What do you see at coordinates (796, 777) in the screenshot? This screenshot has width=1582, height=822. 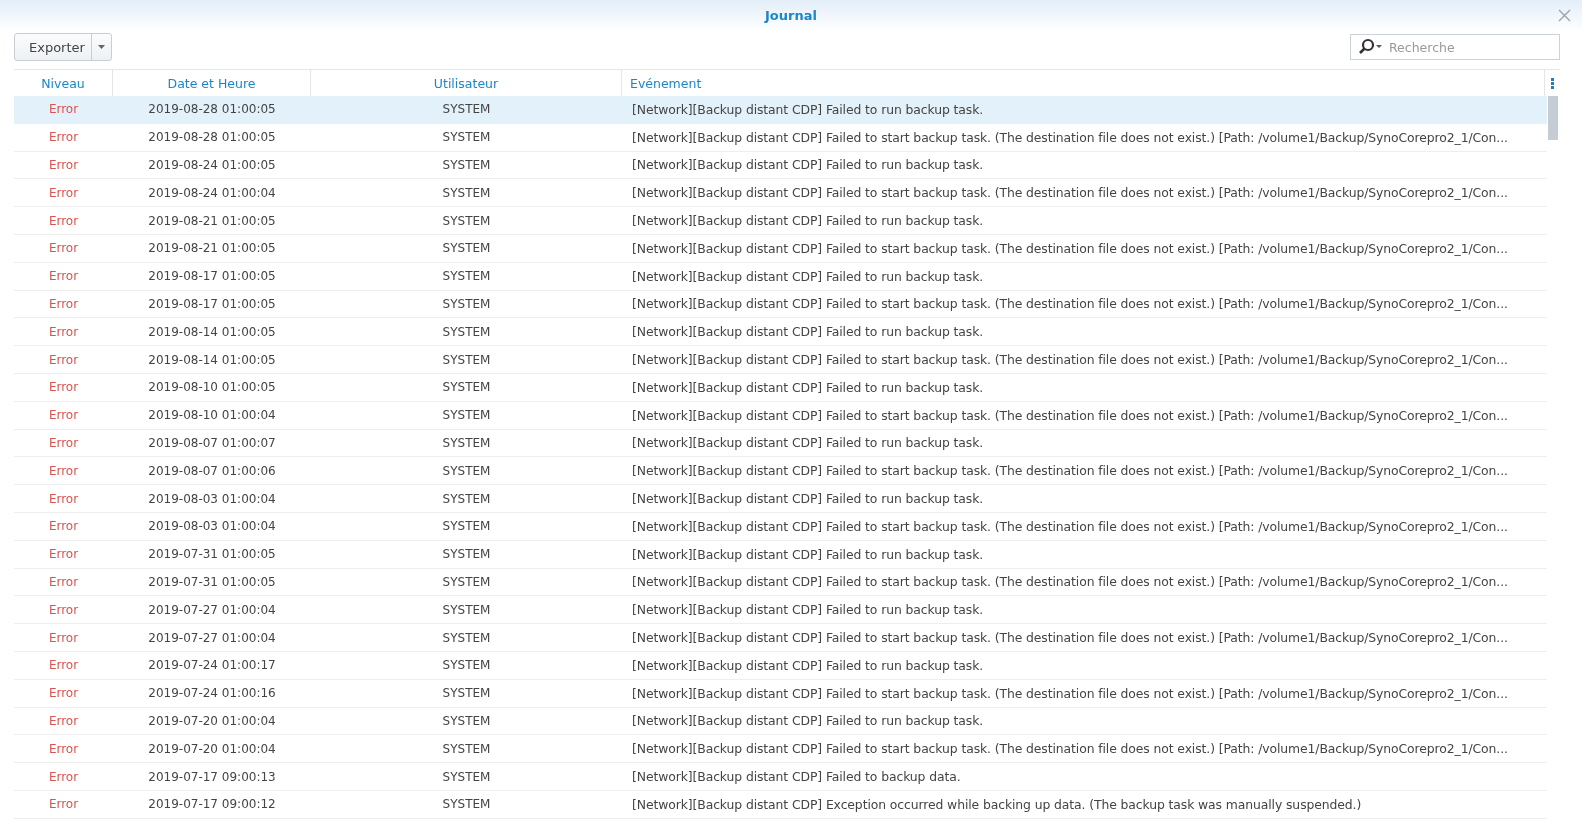 I see `event-cell-text: [Network][Backup distant CDP] Failed to backup data.` at bounding box center [796, 777].